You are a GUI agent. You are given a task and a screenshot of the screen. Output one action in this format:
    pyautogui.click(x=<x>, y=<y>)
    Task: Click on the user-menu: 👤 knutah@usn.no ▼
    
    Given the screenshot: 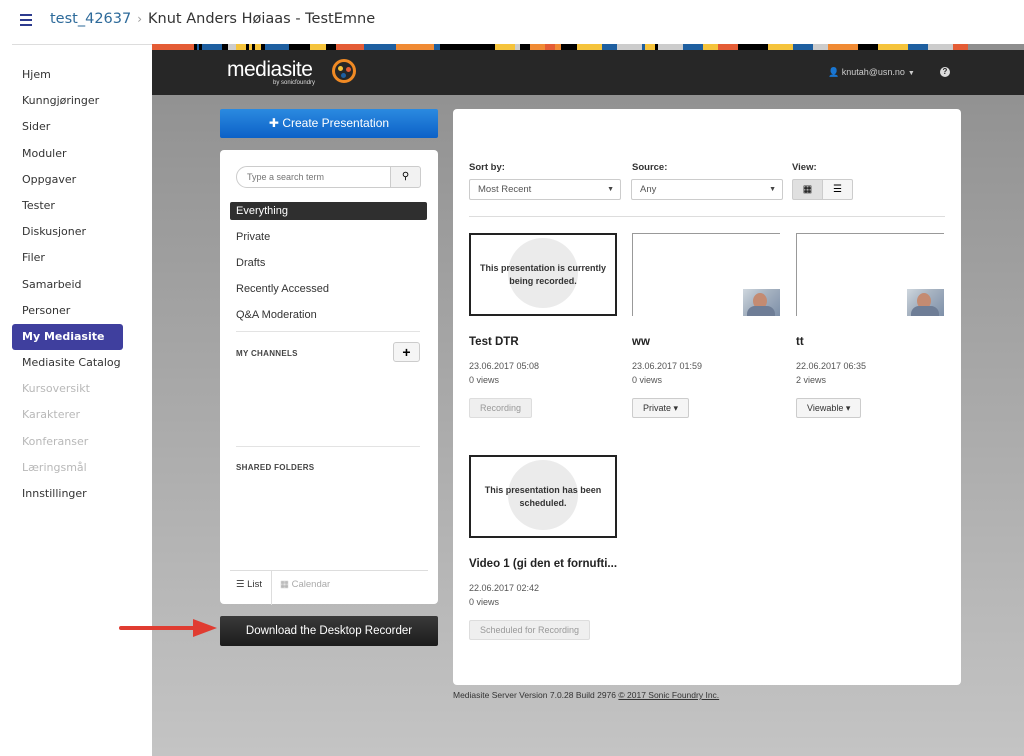 What is the action you would take?
    pyautogui.click(x=871, y=72)
    